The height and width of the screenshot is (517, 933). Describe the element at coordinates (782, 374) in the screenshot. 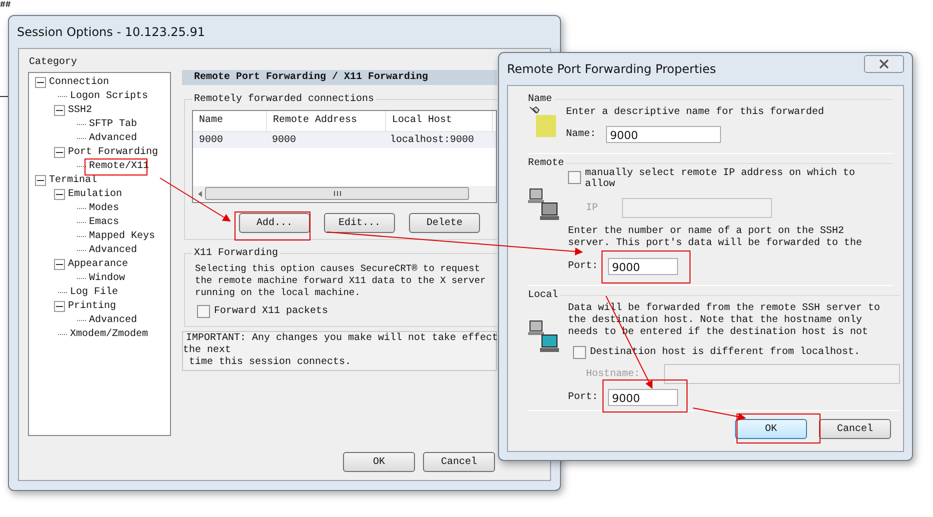

I see `hostname-field` at that location.